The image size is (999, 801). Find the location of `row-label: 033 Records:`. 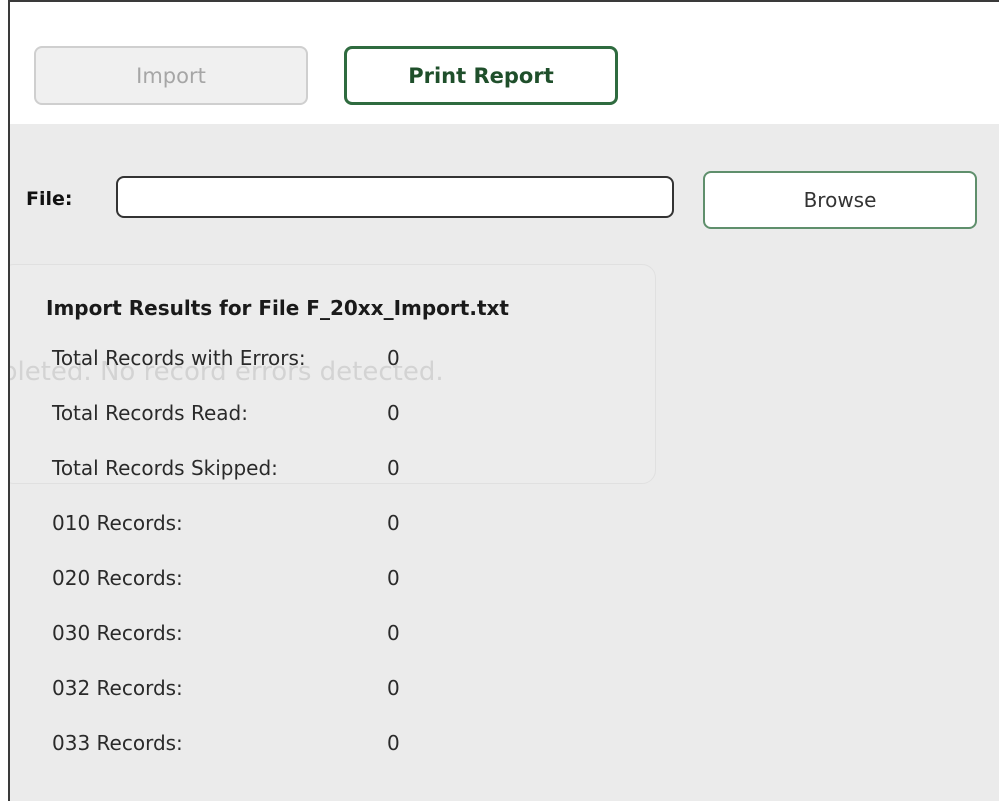

row-label: 033 Records: is located at coordinates (117, 743).